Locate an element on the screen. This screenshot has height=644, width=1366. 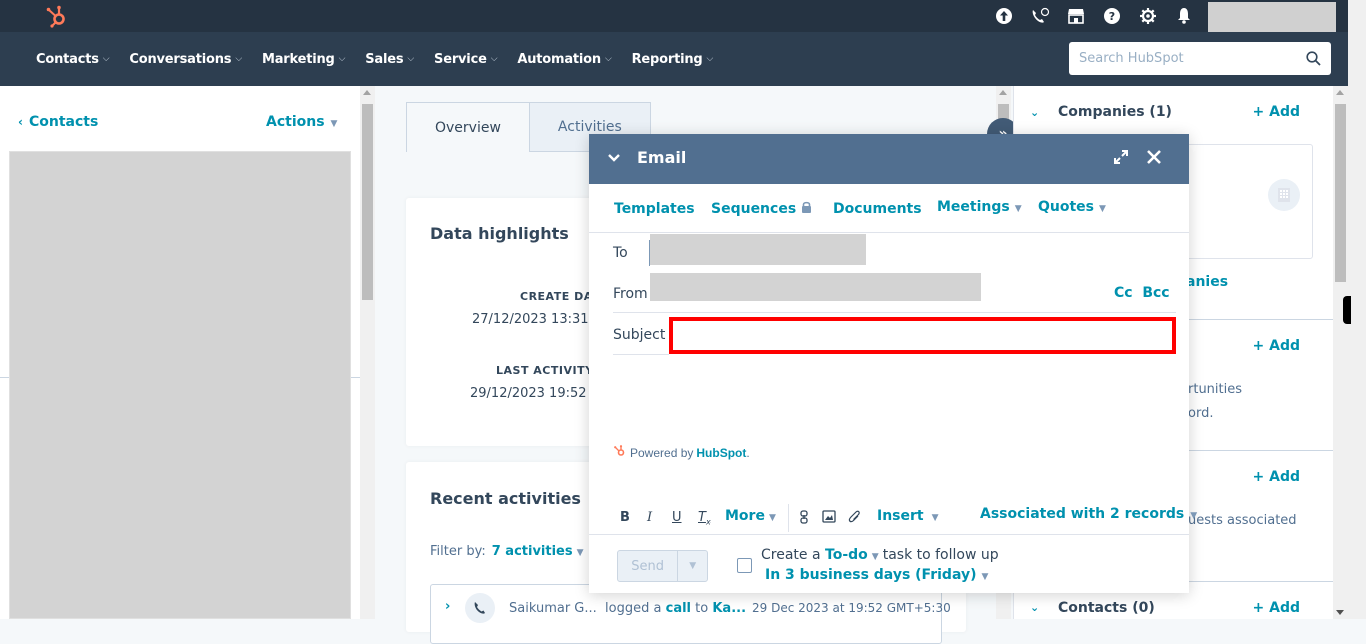
tool-label: Documents is located at coordinates (877, 209).